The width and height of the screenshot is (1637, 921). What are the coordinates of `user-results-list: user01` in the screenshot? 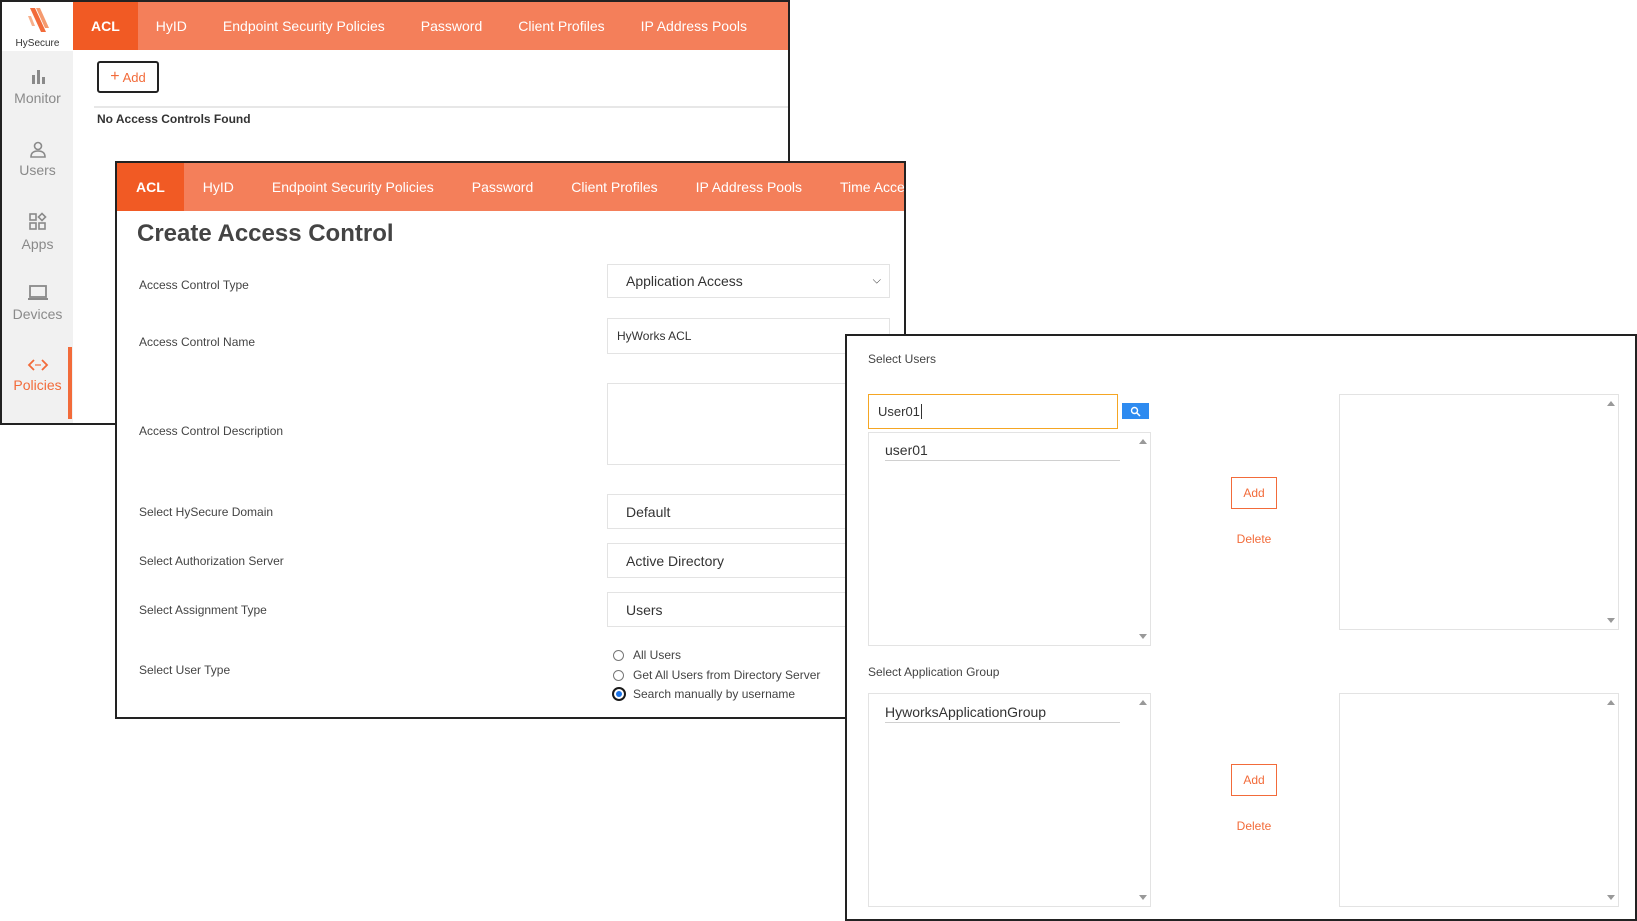 It's located at (1009, 539).